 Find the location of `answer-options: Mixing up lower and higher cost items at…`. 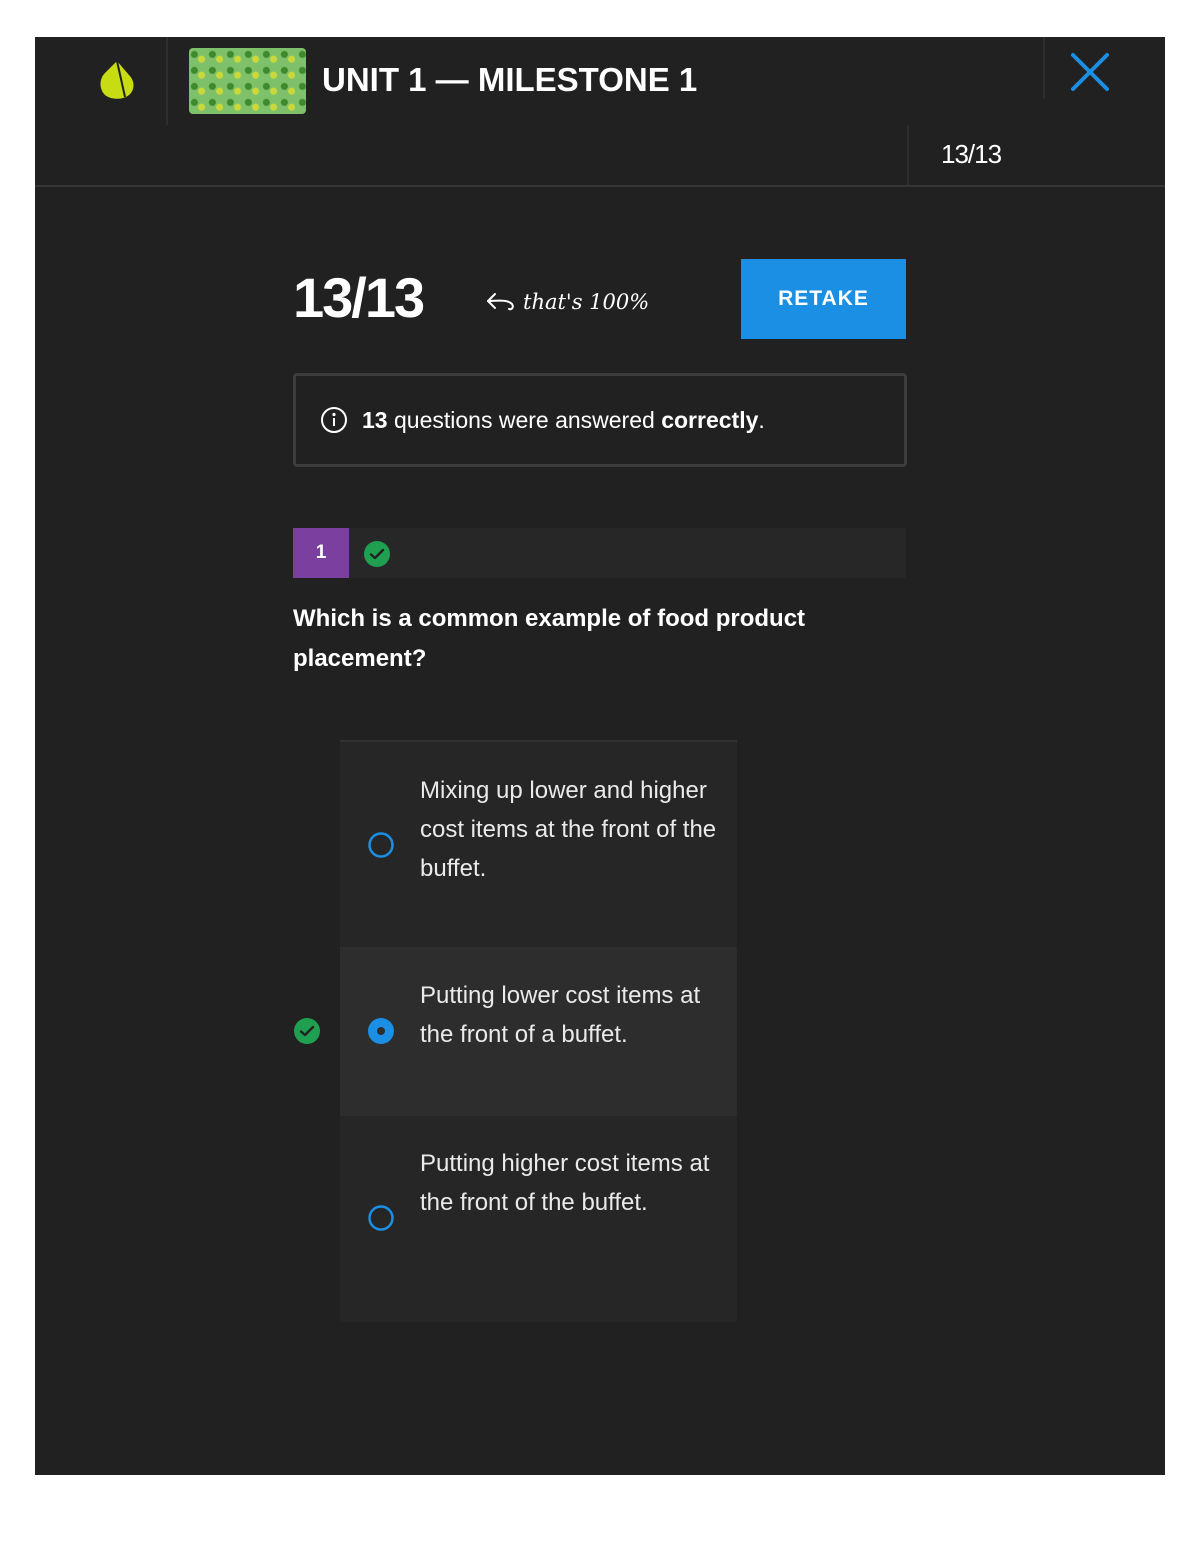

answer-options: Mixing up lower and higher cost items at… is located at coordinates (538, 1031).